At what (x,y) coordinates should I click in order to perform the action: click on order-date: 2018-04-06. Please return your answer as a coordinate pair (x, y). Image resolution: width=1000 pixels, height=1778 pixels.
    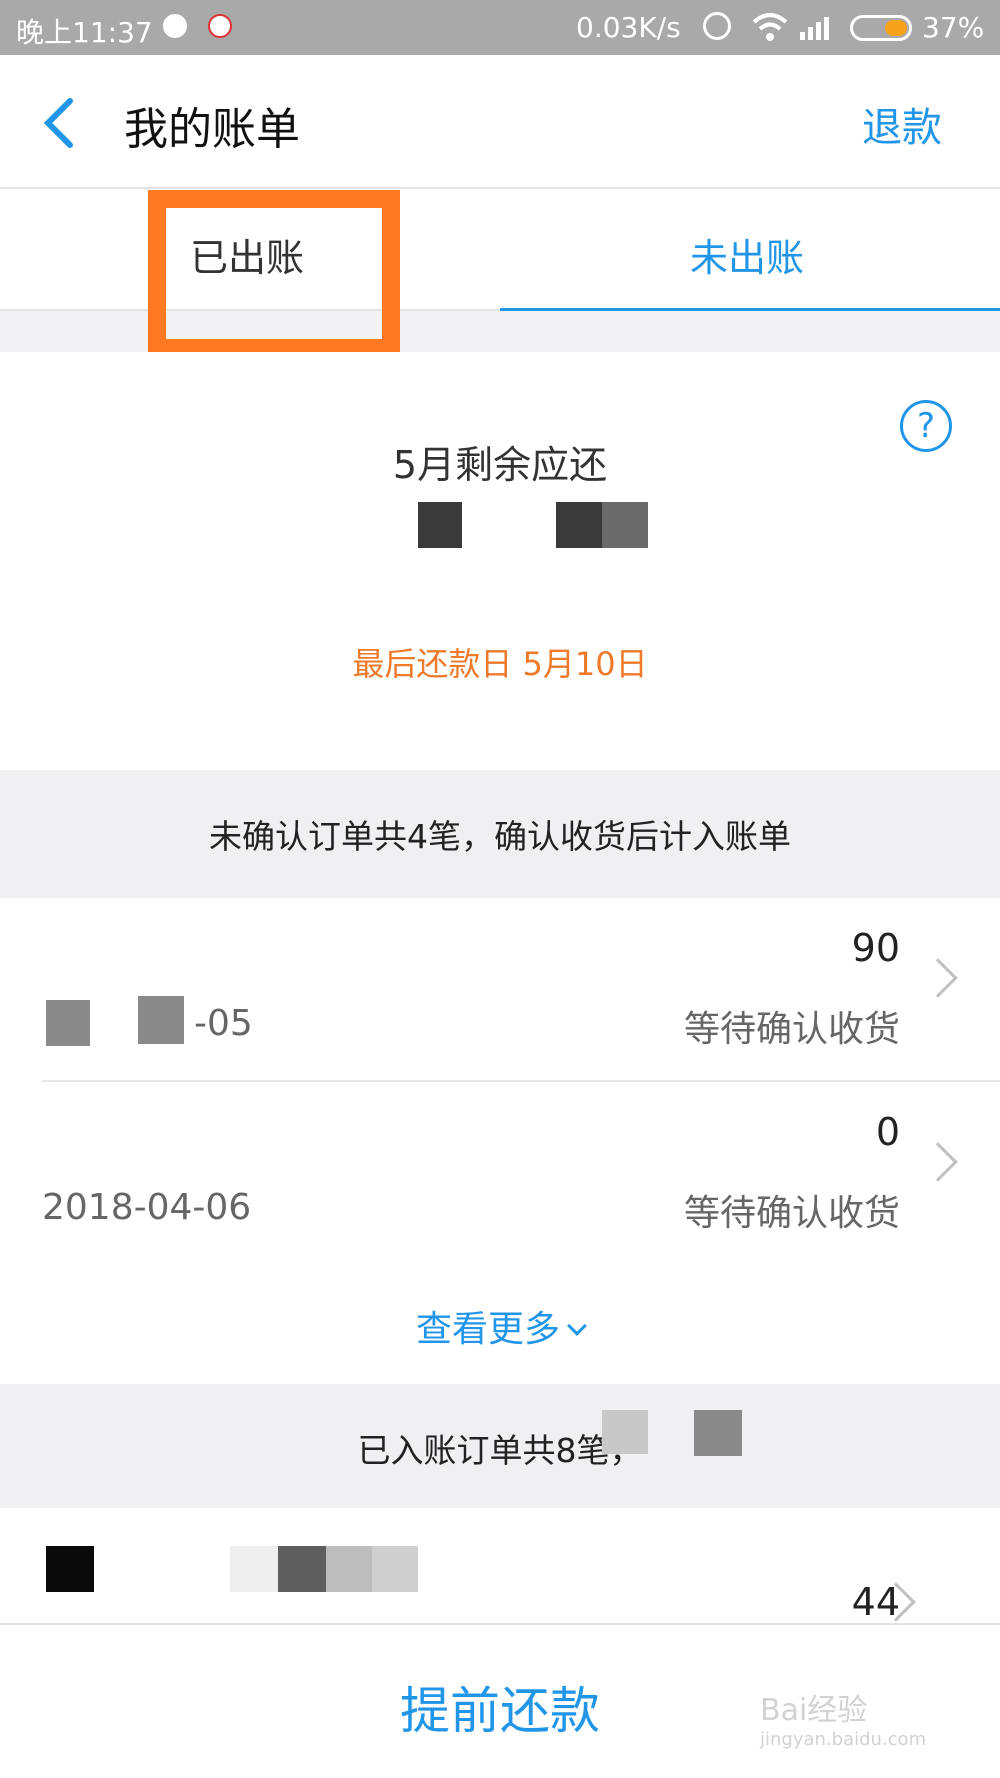
    Looking at the image, I should click on (147, 1207).